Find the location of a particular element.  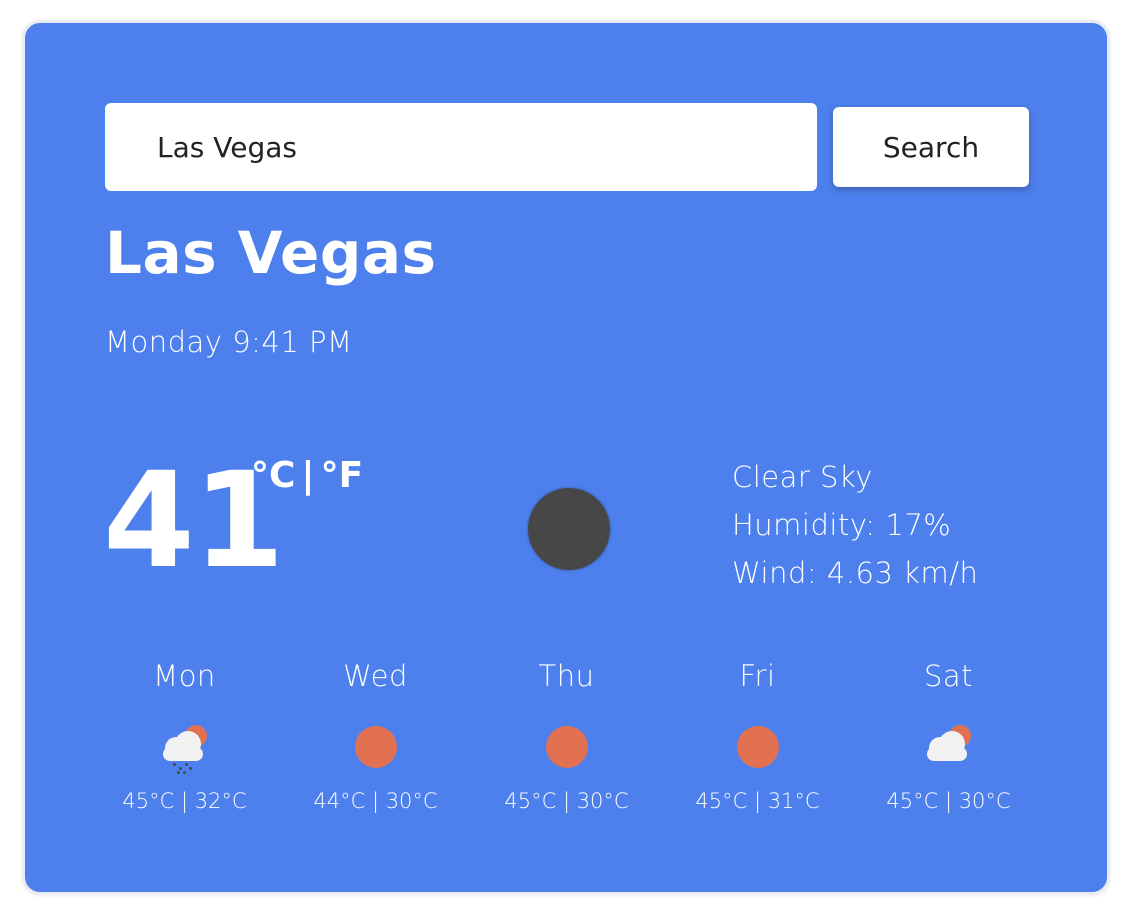

cloud-sun-icon is located at coordinates (949, 747).